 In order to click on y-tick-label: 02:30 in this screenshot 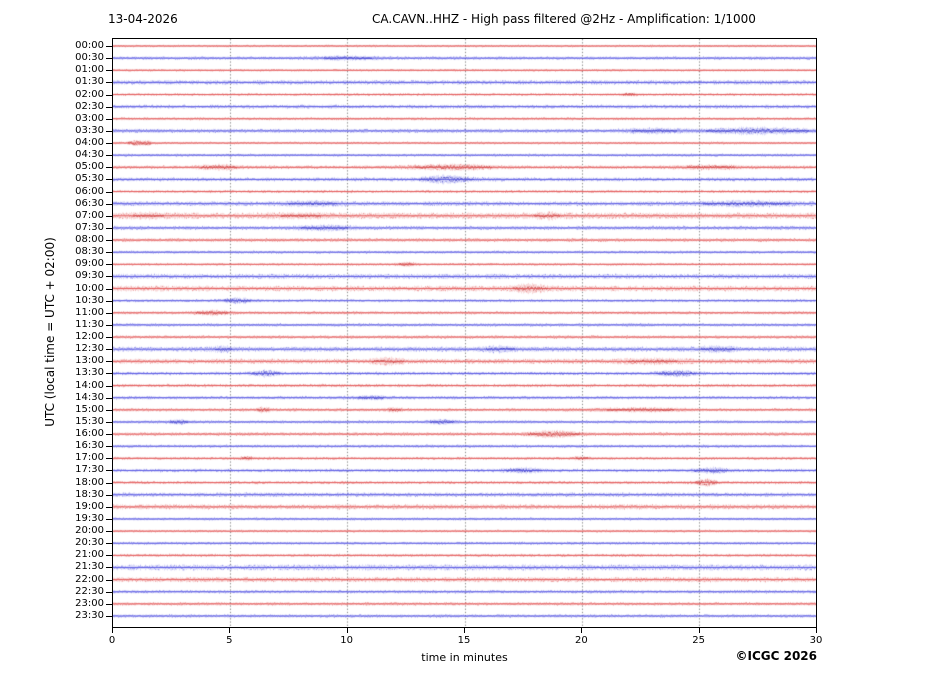, I will do `click(89, 106)`.